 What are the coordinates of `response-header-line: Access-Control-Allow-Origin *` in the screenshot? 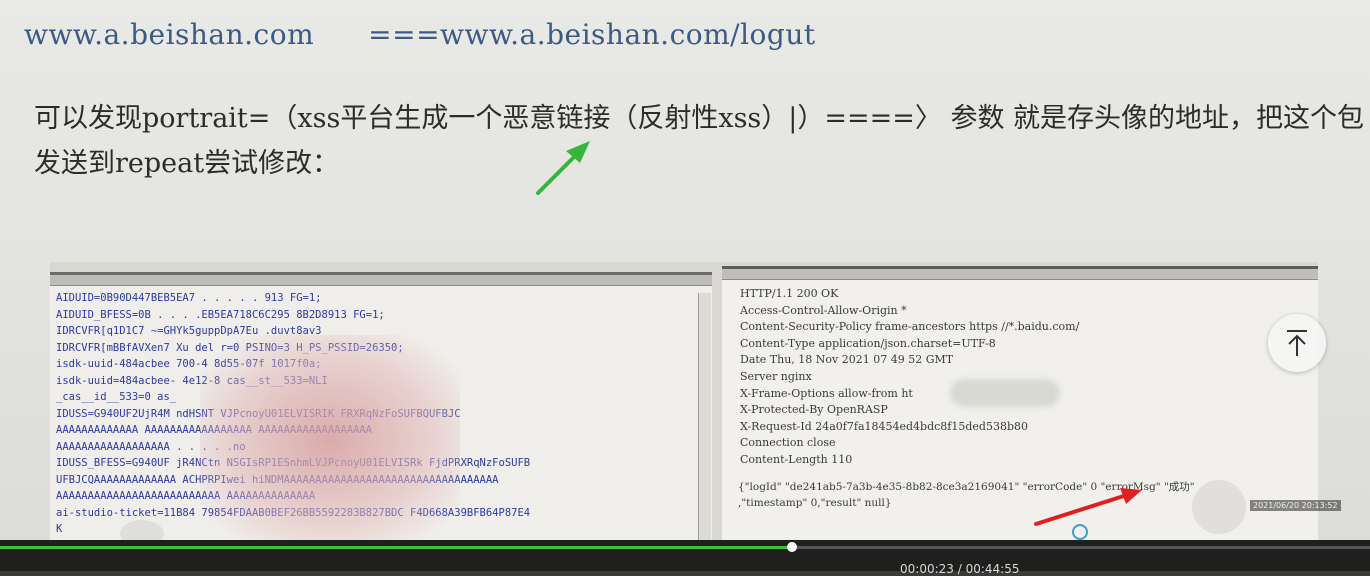 It's located at (823, 310).